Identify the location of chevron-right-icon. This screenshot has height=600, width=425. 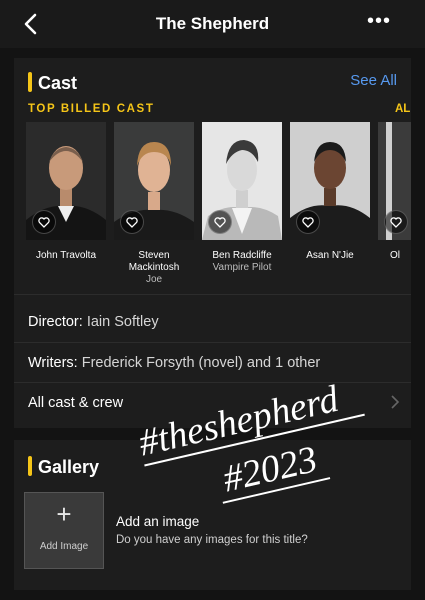
(395, 402).